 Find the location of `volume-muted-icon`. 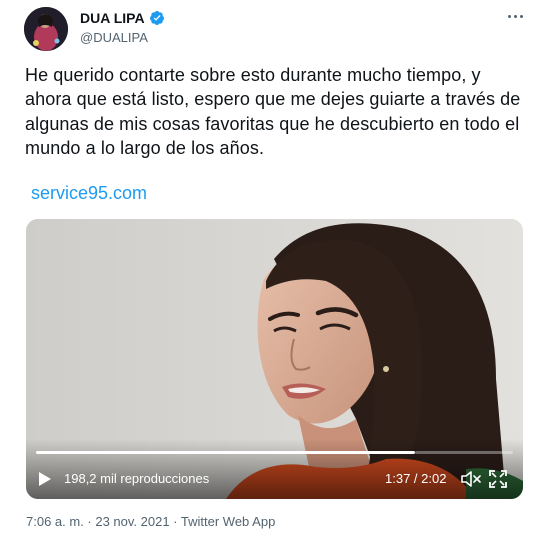

volume-muted-icon is located at coordinates (471, 479).